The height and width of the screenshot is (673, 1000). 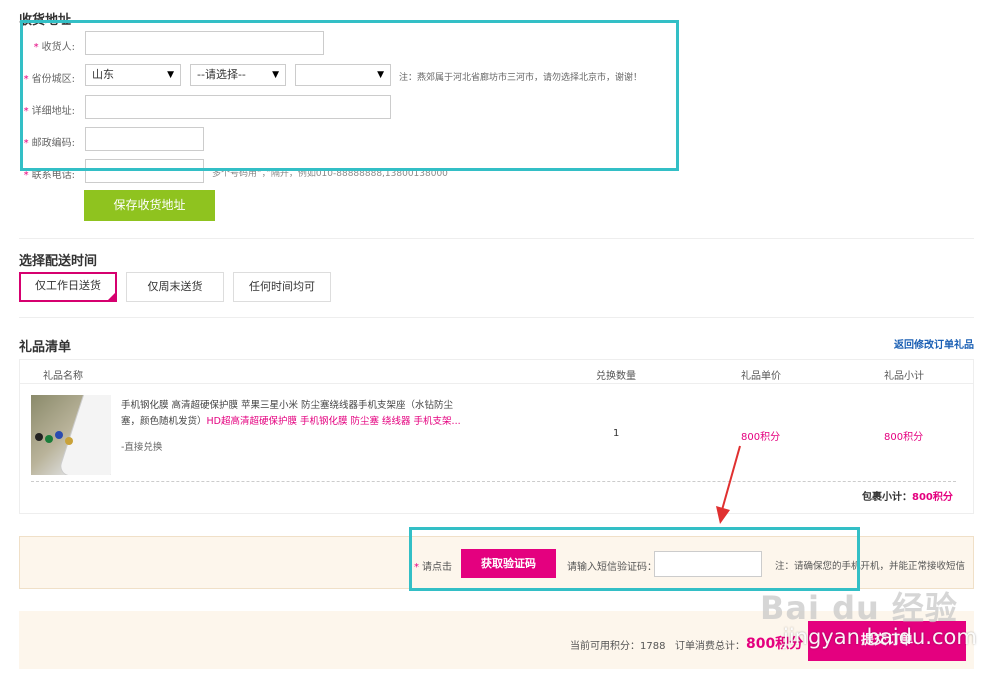 I want to click on selected-corner-icon, so click(x=111, y=296).